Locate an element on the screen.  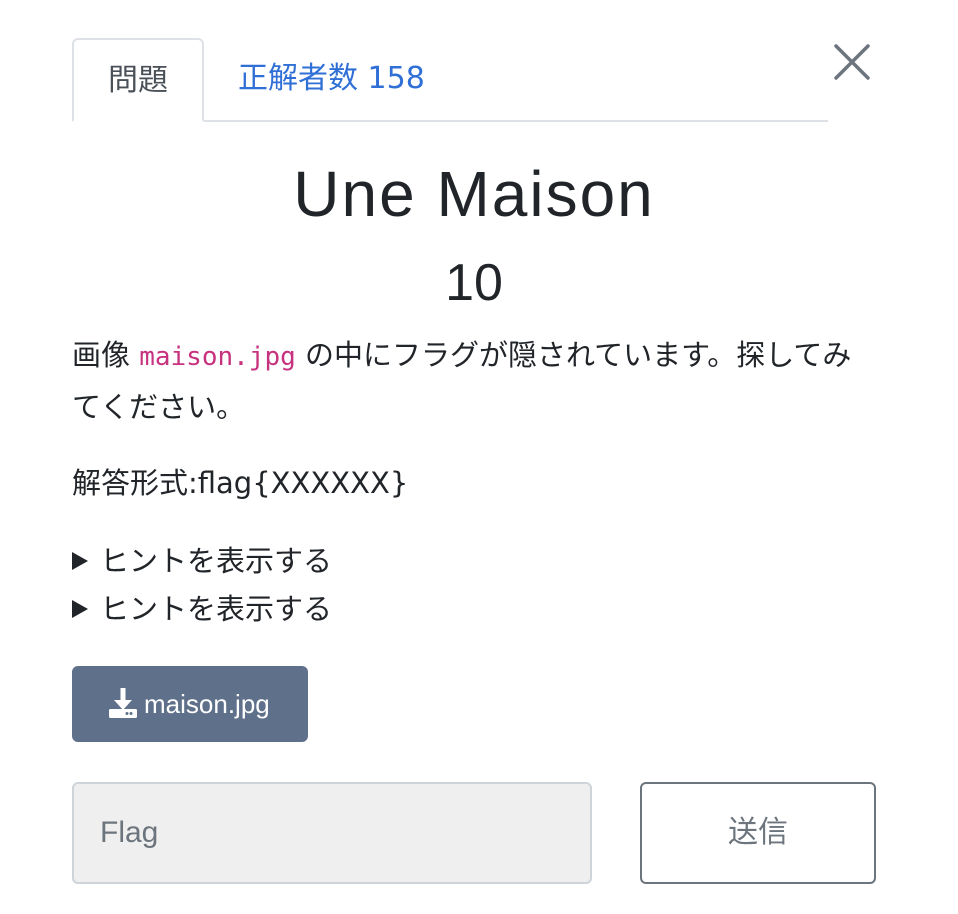
description-text-before: 画像 is located at coordinates (106, 355).